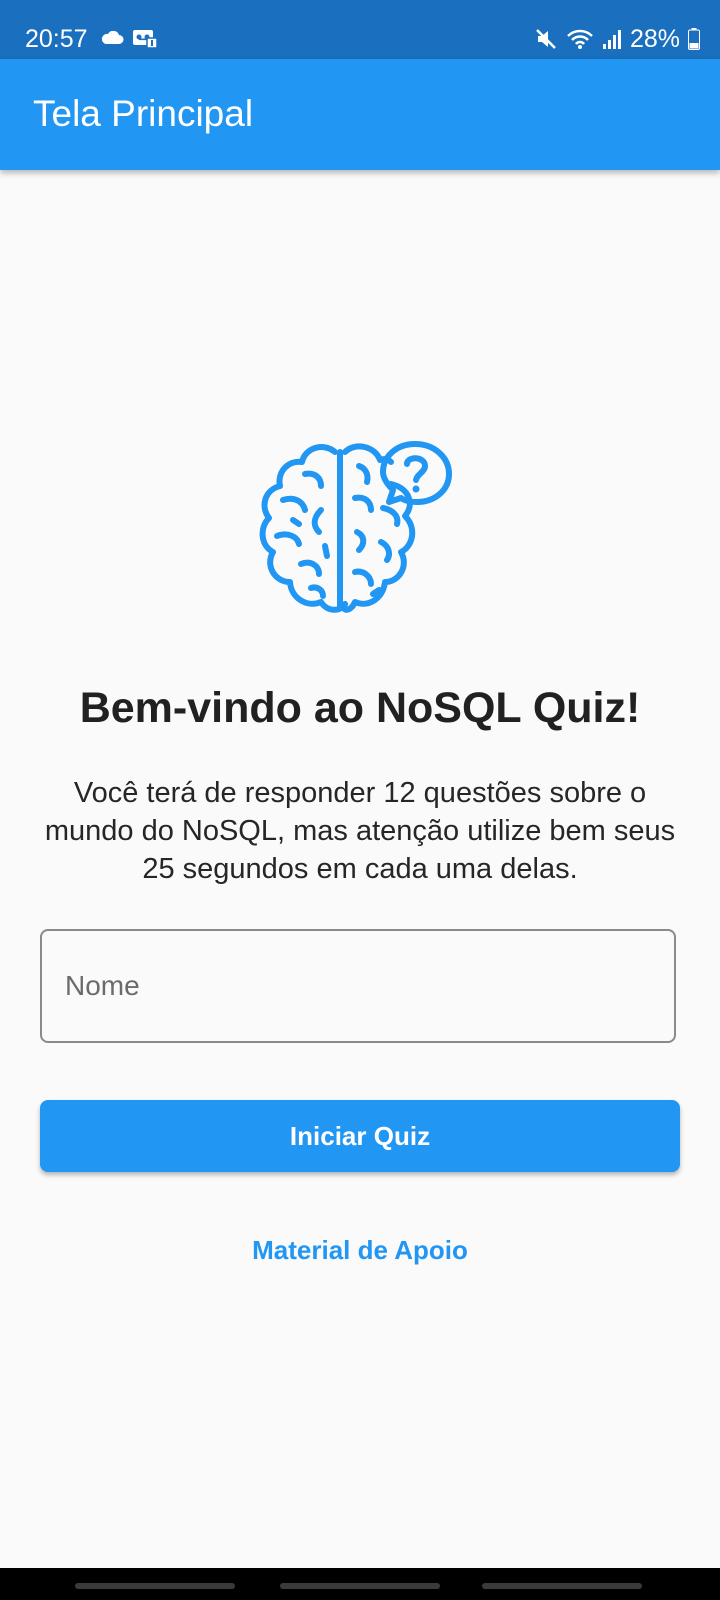  Describe the element at coordinates (112, 37) in the screenshot. I see `cloud-icon` at that location.